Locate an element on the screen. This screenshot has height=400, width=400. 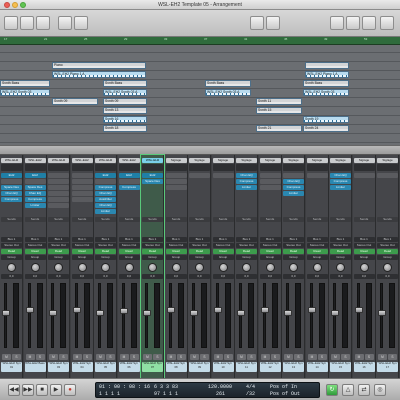
arrange-region: WSL-EH2 Synth 03 A is located at coordinates (125, 92).